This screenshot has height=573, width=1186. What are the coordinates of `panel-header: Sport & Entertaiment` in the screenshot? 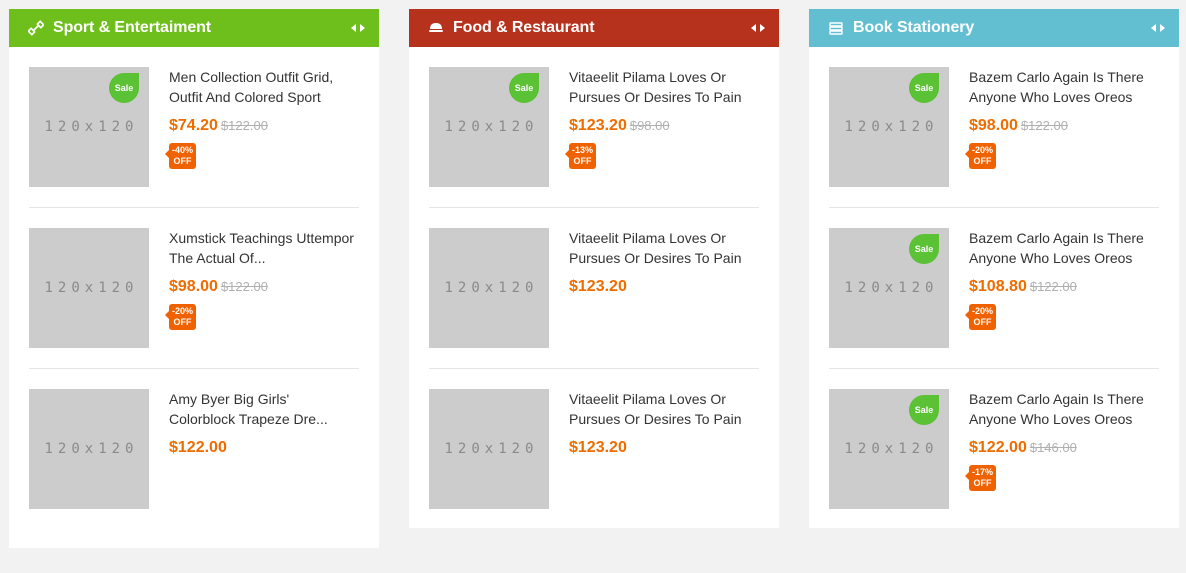 It's located at (194, 28).